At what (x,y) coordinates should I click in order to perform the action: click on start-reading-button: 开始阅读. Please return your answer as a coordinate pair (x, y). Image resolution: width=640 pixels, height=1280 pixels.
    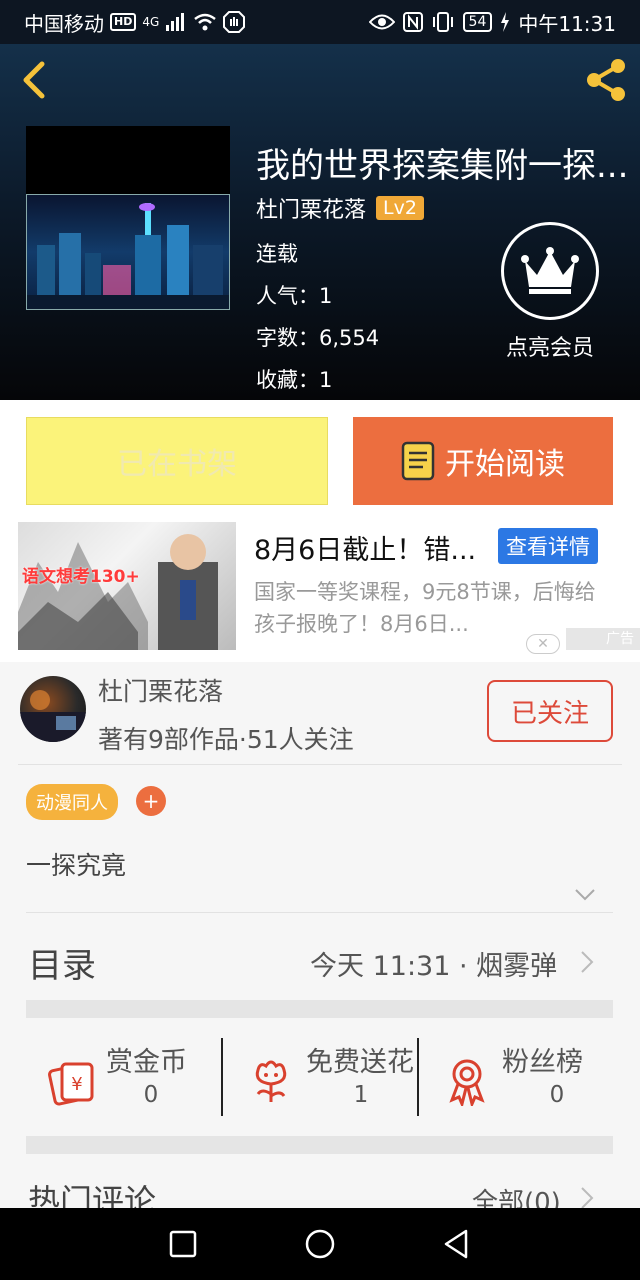
    Looking at the image, I should click on (483, 461).